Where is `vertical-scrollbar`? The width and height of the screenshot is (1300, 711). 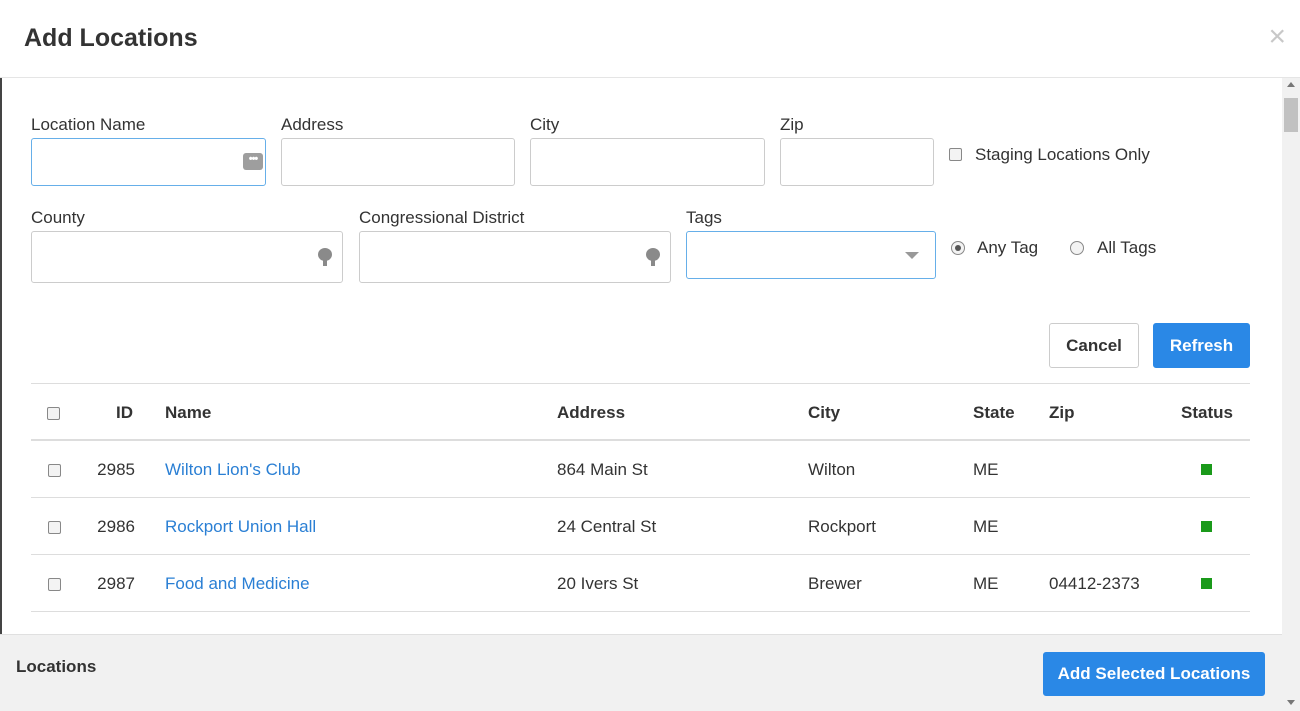 vertical-scrollbar is located at coordinates (1291, 394).